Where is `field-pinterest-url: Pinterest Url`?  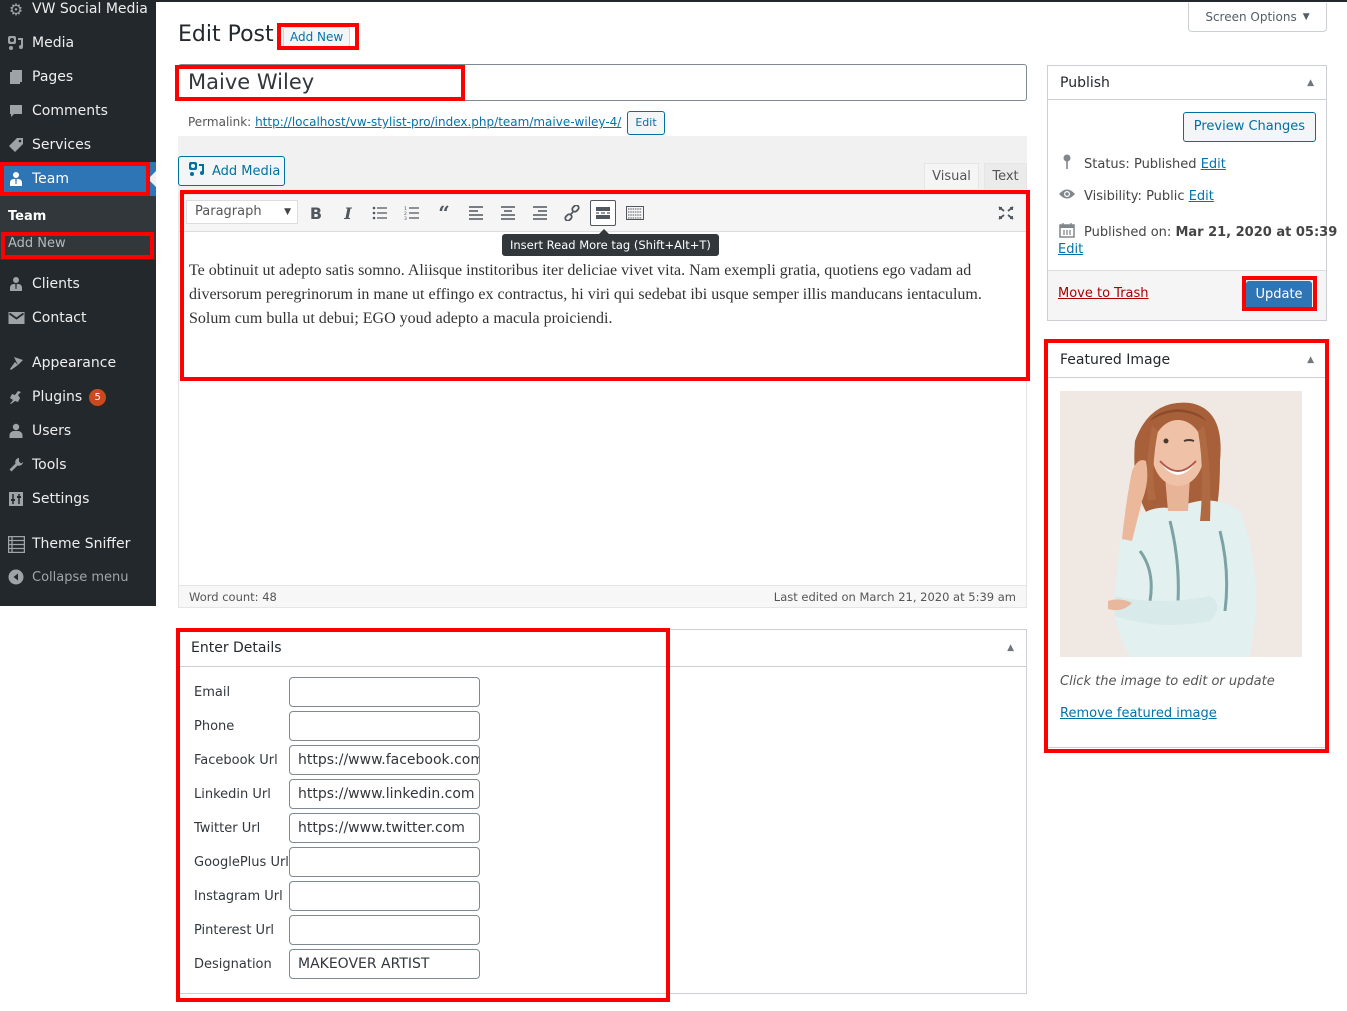 field-pinterest-url: Pinterest Url is located at coordinates (344, 930).